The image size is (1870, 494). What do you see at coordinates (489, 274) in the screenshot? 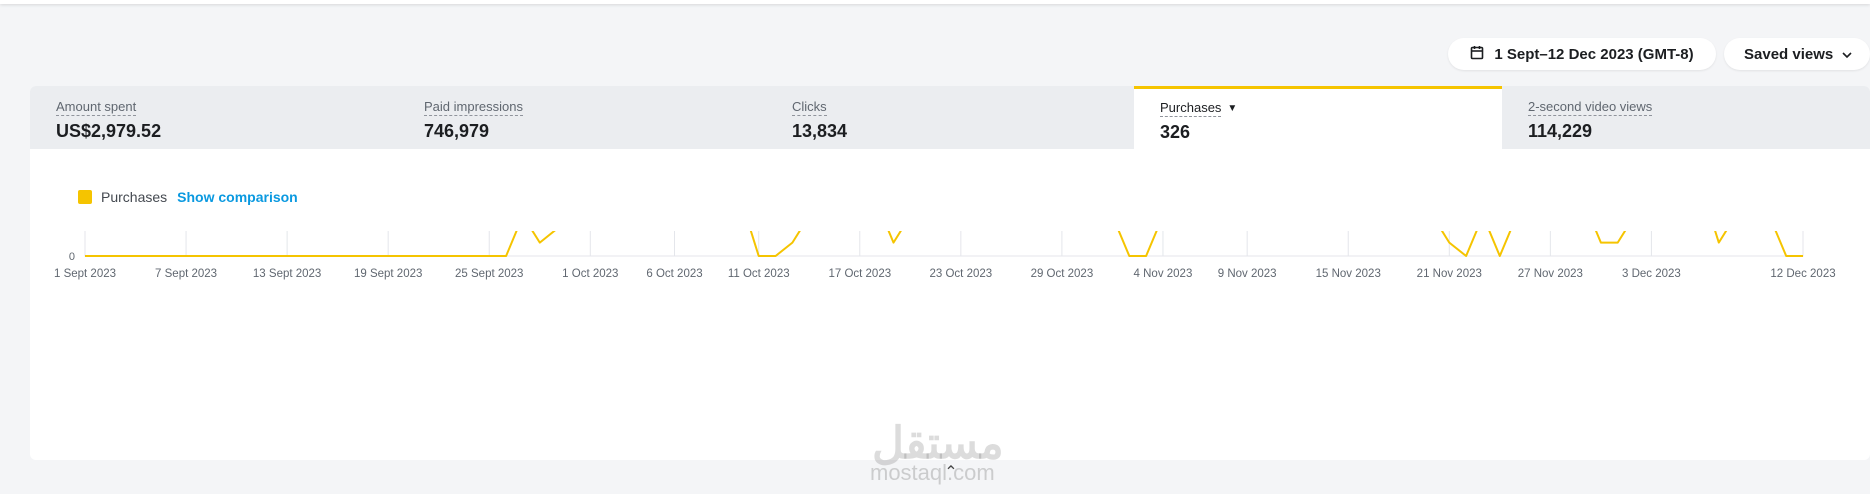
I see `x-tick-label: 25 Sept 2023` at bounding box center [489, 274].